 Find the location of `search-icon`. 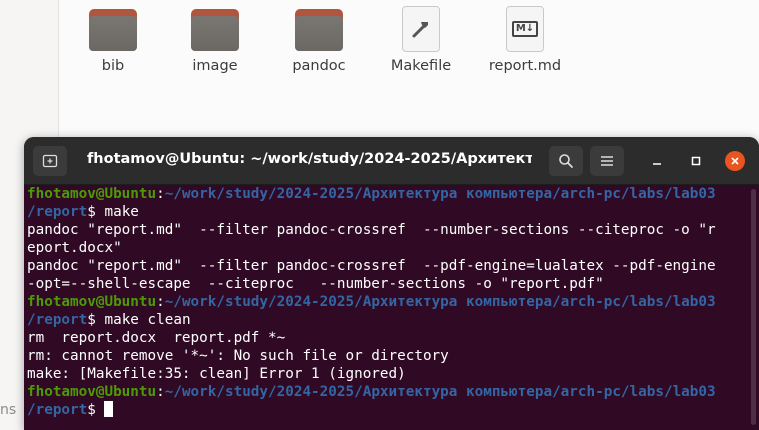

search-icon is located at coordinates (566, 161).